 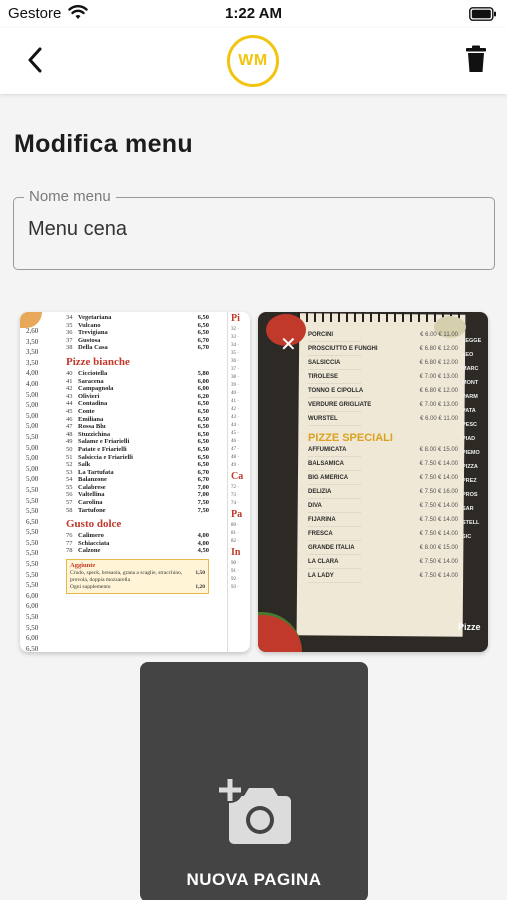 I want to click on menu-item: GRANDE ITALIA € 8.00 € 15.00, so click(x=383, y=548).